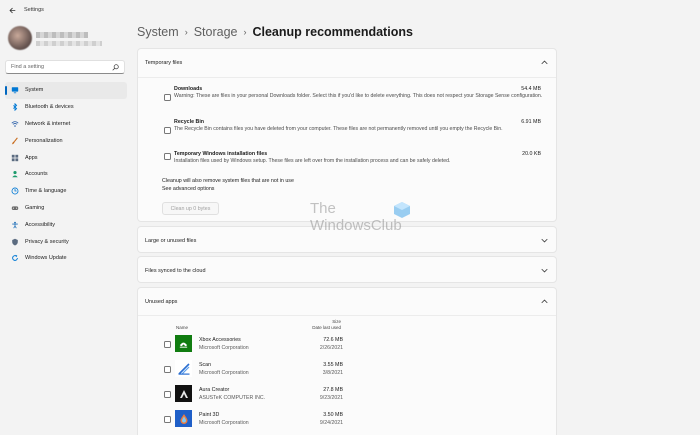 The height and width of the screenshot is (435, 700). What do you see at coordinates (49, 107) in the screenshot?
I see `sidebar-item-label: Bluetooth & devices` at bounding box center [49, 107].